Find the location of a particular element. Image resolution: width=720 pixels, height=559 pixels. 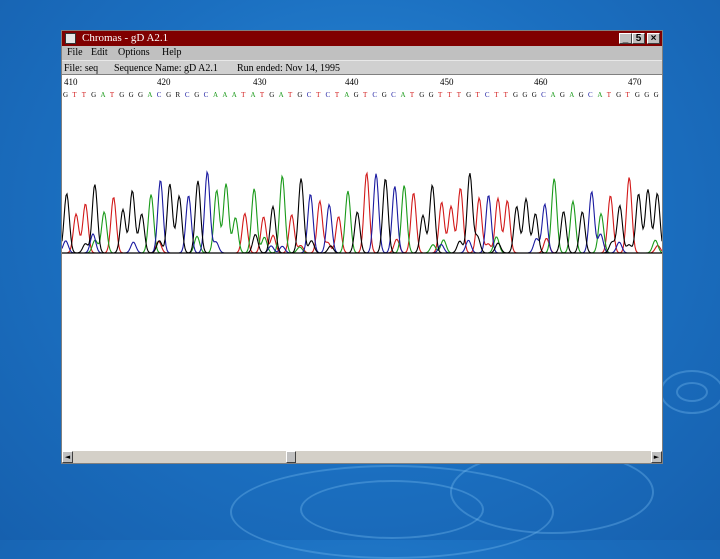

run-ended: Run ended: Nov 14, 1995 is located at coordinates (289, 68).